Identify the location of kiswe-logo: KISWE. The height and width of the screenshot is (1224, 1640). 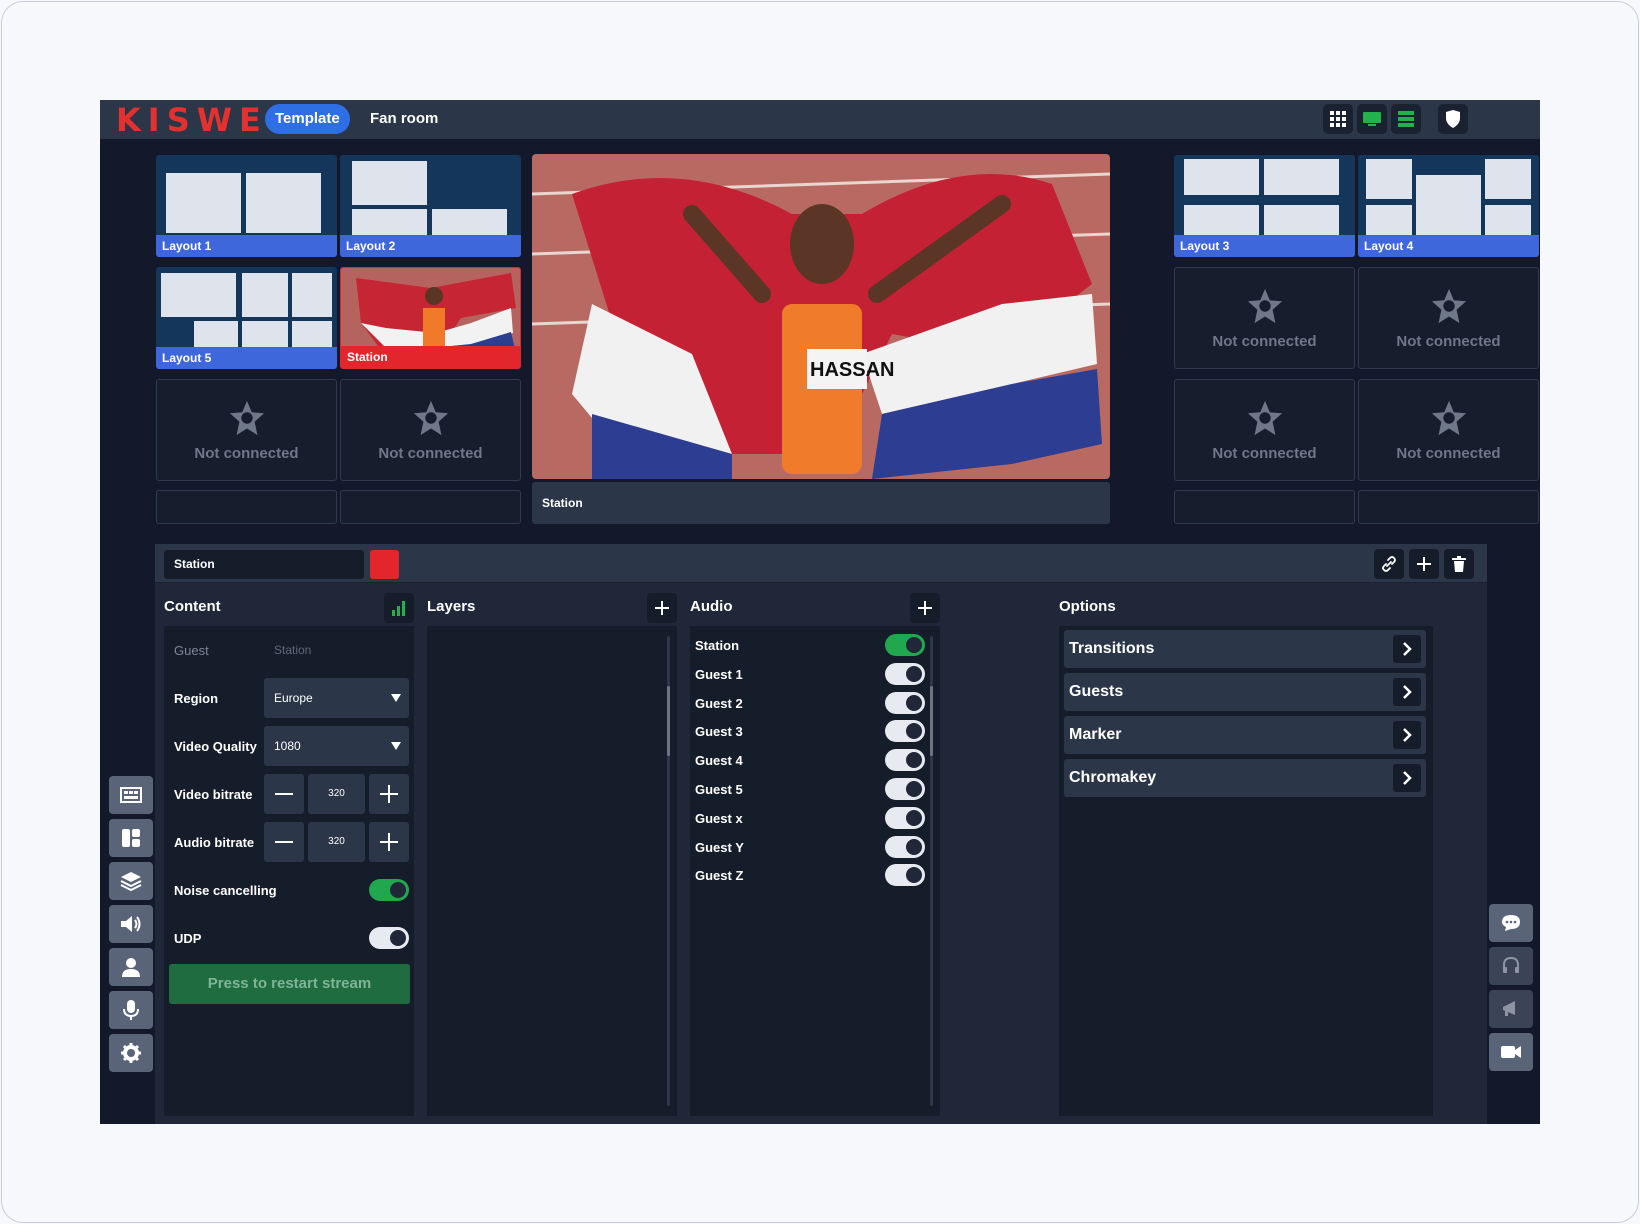
(192, 120).